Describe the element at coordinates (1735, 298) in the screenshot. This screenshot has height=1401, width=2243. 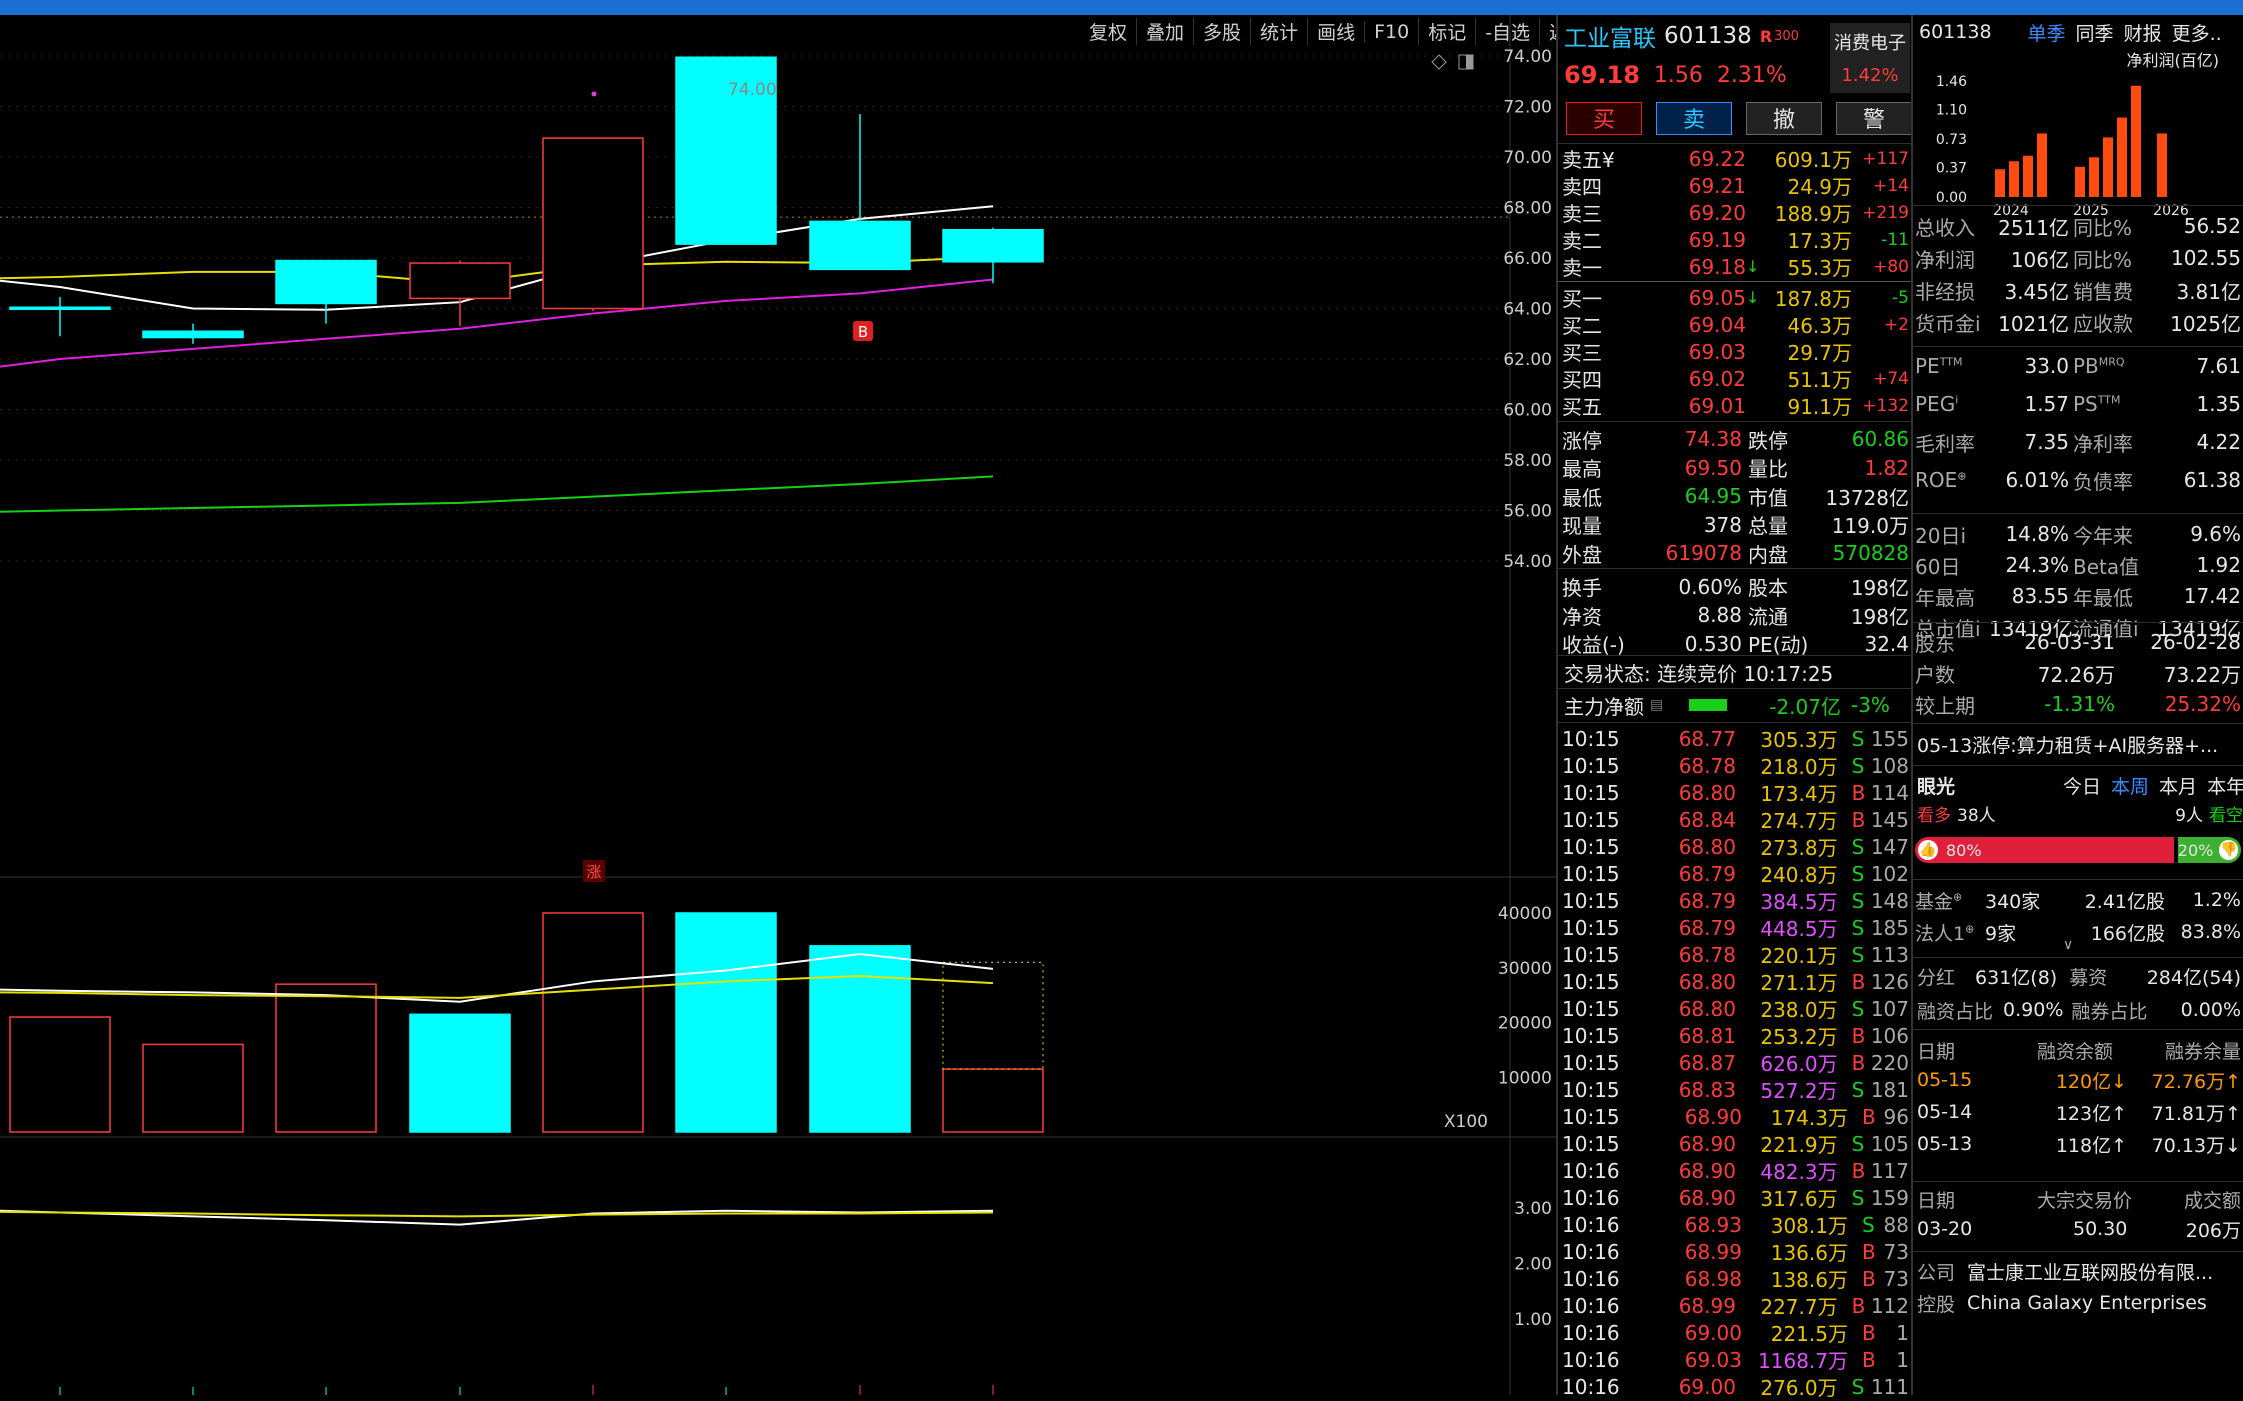
I see `bid-row: 买一 69.05 ↓ 187.8万 -5` at that location.